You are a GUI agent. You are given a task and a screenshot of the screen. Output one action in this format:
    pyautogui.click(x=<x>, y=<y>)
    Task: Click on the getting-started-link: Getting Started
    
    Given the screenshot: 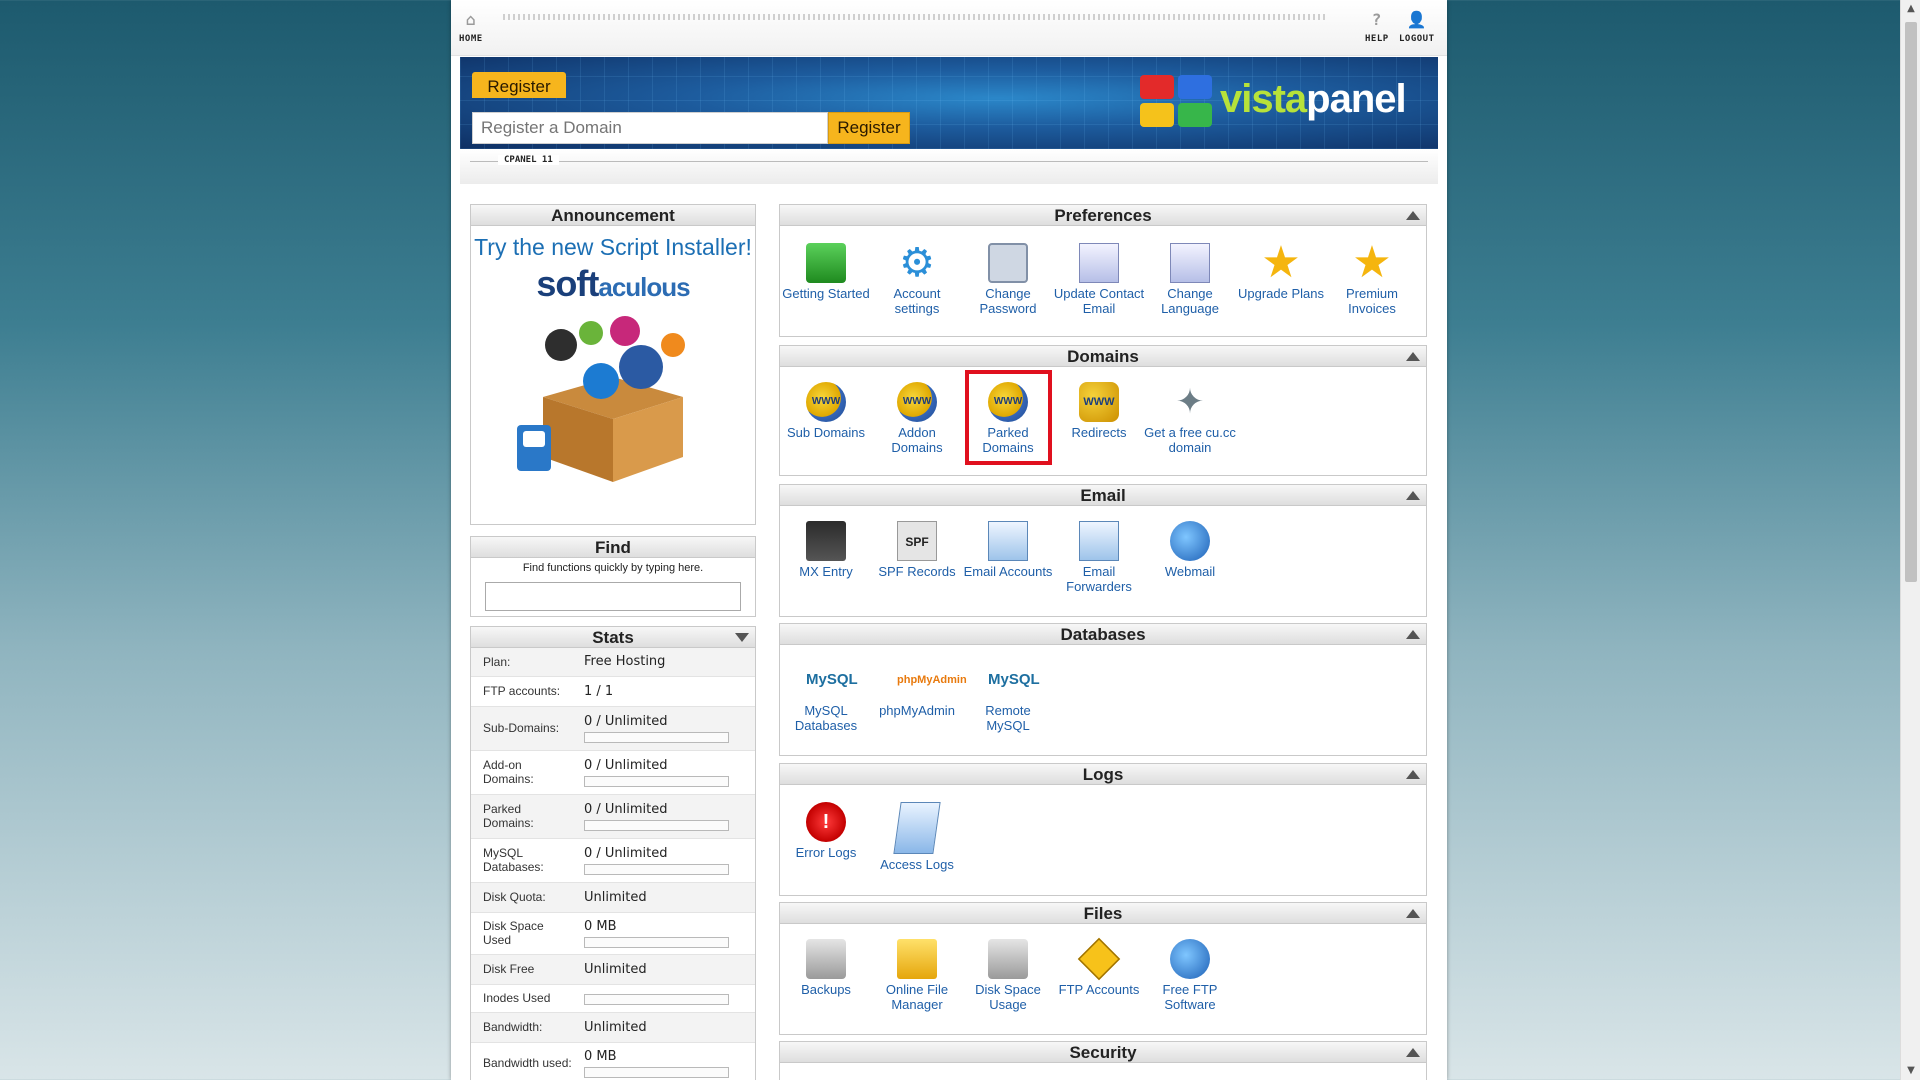 What is the action you would take?
    pyautogui.click(x=826, y=272)
    